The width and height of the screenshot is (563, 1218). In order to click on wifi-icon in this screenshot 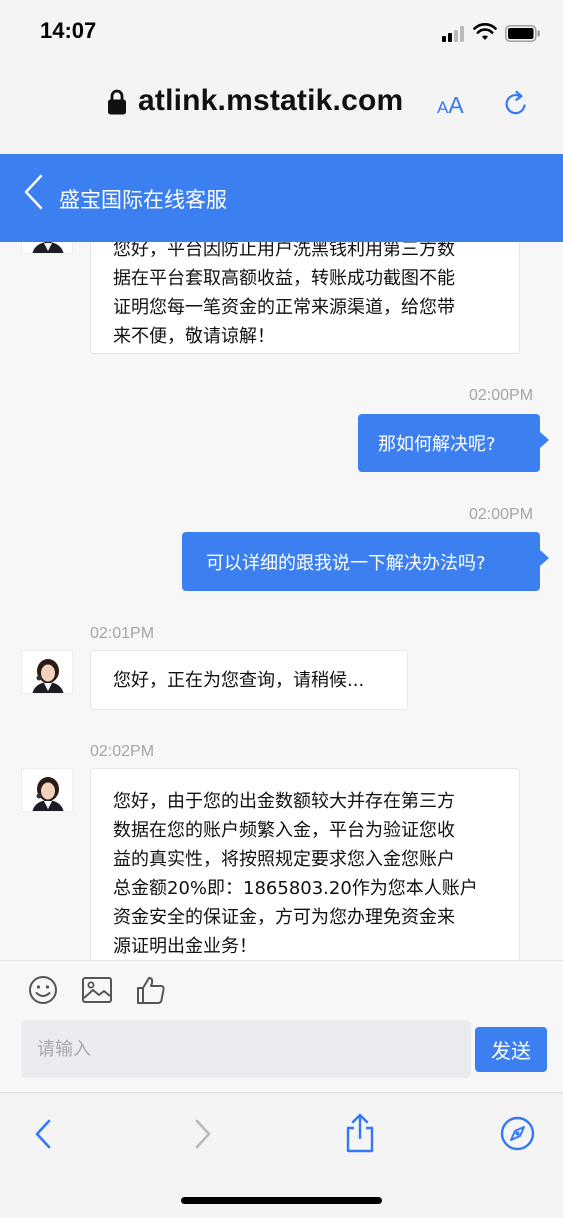, I will do `click(485, 31)`.